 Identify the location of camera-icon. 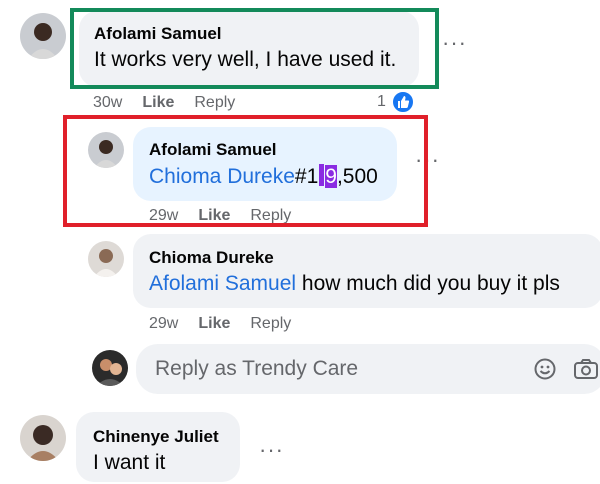
(586, 369).